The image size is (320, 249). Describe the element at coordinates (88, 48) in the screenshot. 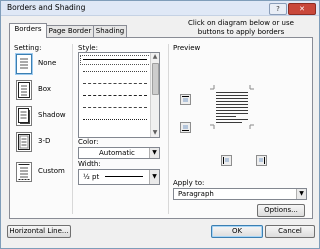

I see `style-label: Style:` at that location.